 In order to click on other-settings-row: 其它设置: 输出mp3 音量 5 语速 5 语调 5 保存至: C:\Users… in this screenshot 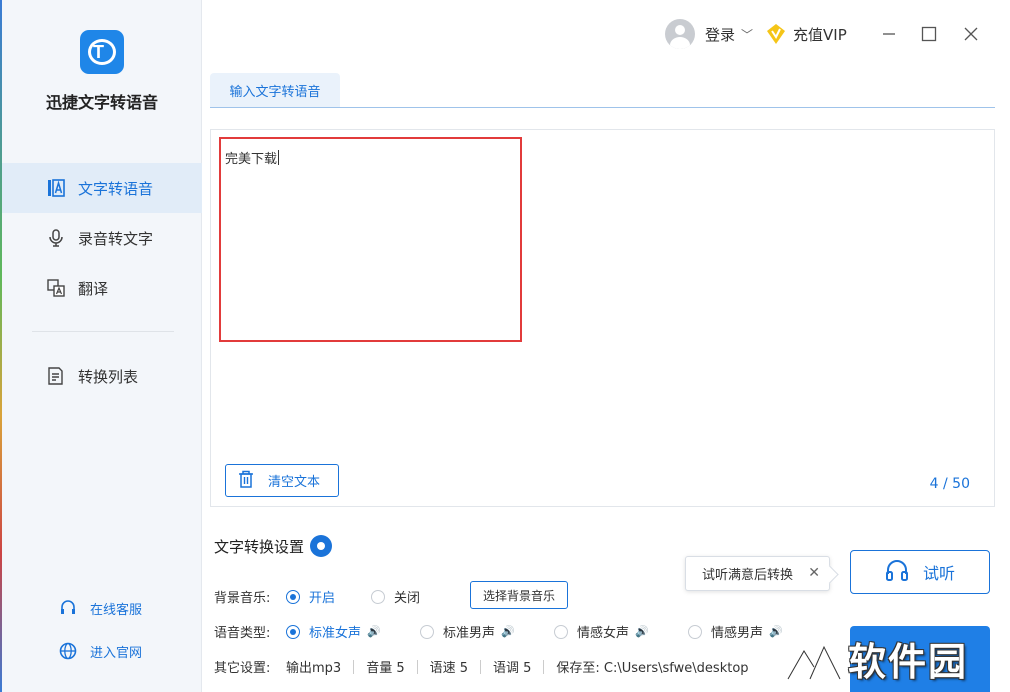, I will do `click(494, 666)`.